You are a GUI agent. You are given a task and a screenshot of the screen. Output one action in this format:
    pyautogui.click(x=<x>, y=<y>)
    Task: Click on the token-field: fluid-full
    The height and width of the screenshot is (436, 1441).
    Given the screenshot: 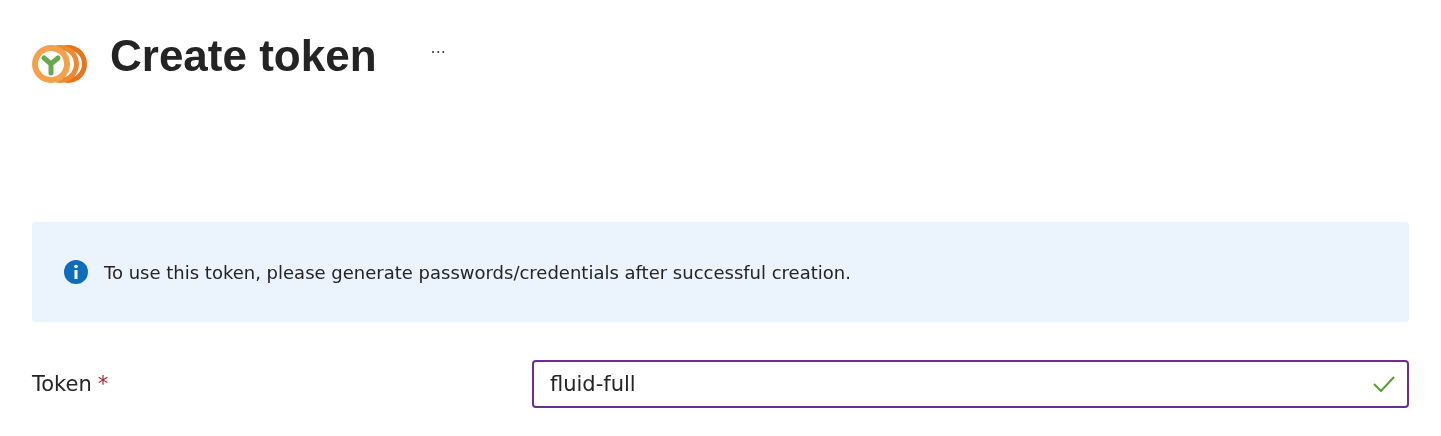 What is the action you would take?
    pyautogui.click(x=970, y=384)
    